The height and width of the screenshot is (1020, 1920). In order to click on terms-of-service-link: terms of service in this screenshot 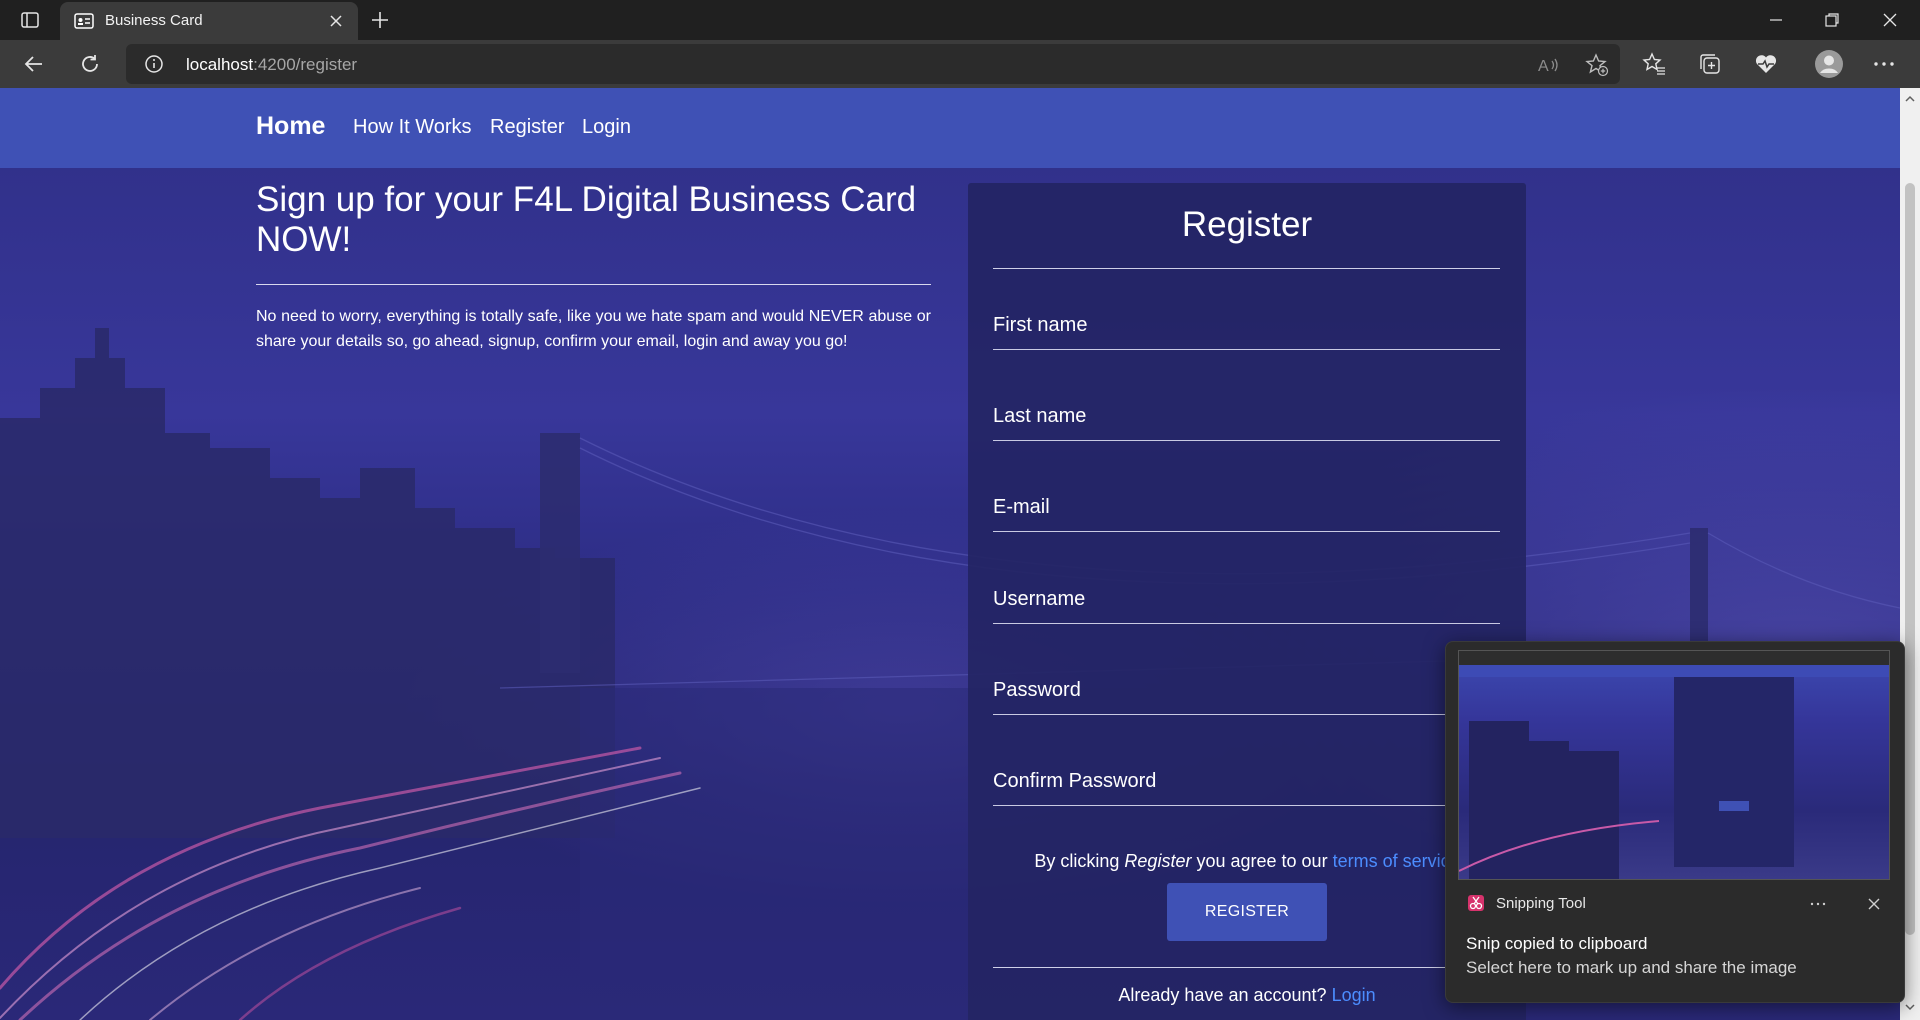, I will do `click(1396, 861)`.